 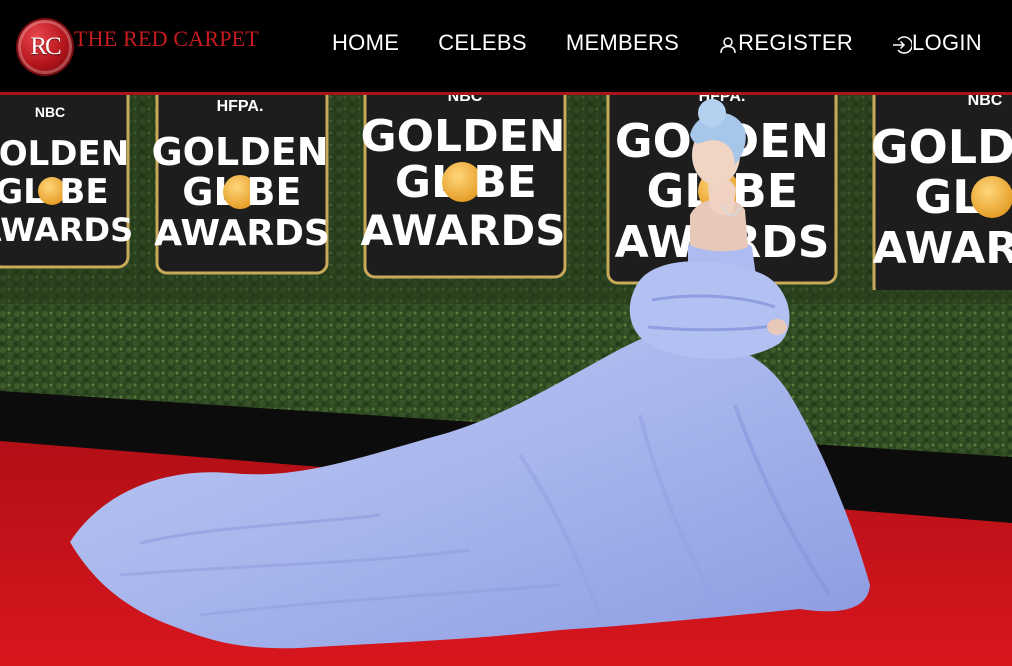 I want to click on gown-sleeve, so click(x=709, y=310).